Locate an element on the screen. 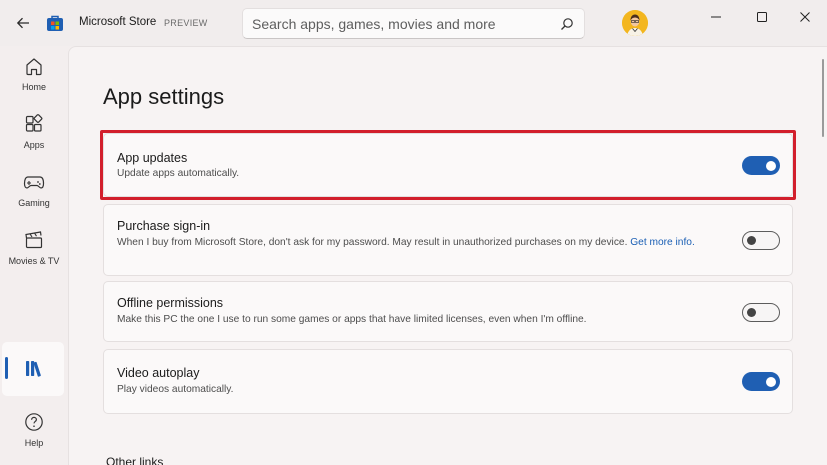  sidebar-item-gaming: Gaming is located at coordinates (34, 191).